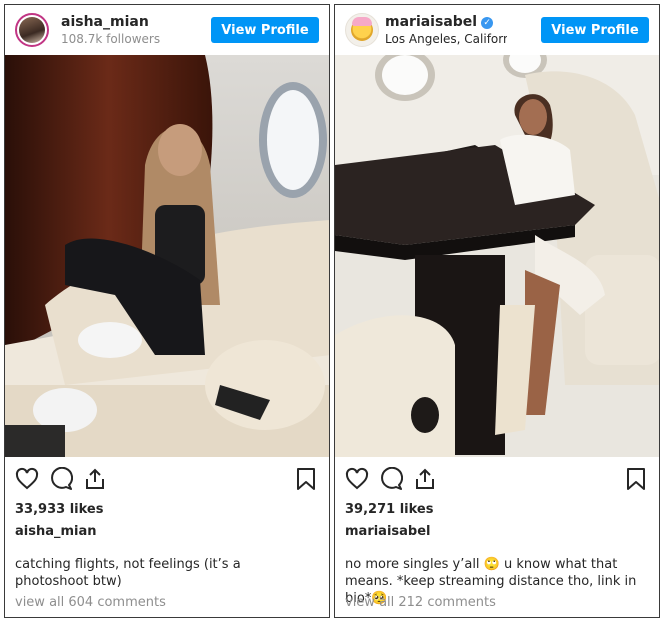 This screenshot has height=624, width=660. Describe the element at coordinates (420, 602) in the screenshot. I see `view-comments-link: view all 212 comments` at that location.